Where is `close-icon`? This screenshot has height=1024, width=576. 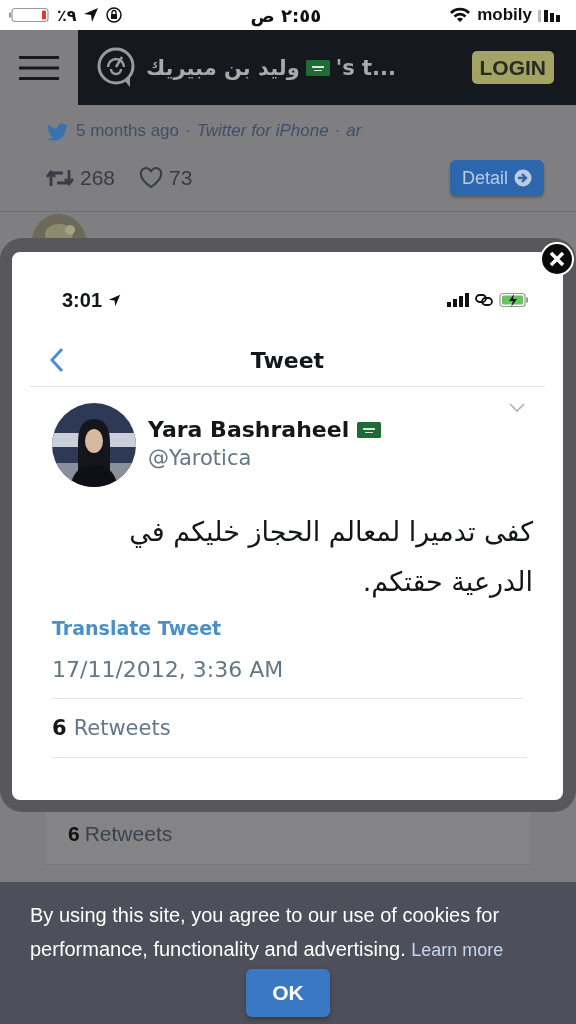
close-icon is located at coordinates (557, 259).